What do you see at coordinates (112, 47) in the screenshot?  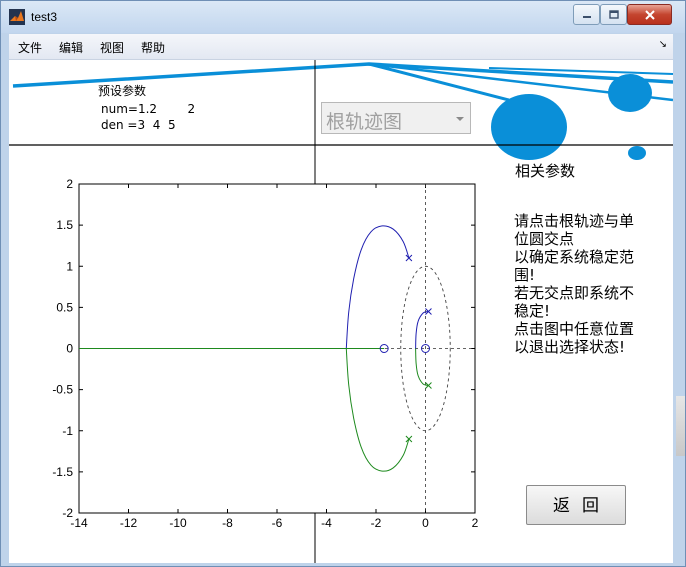 I see `menu-view: 视图` at bounding box center [112, 47].